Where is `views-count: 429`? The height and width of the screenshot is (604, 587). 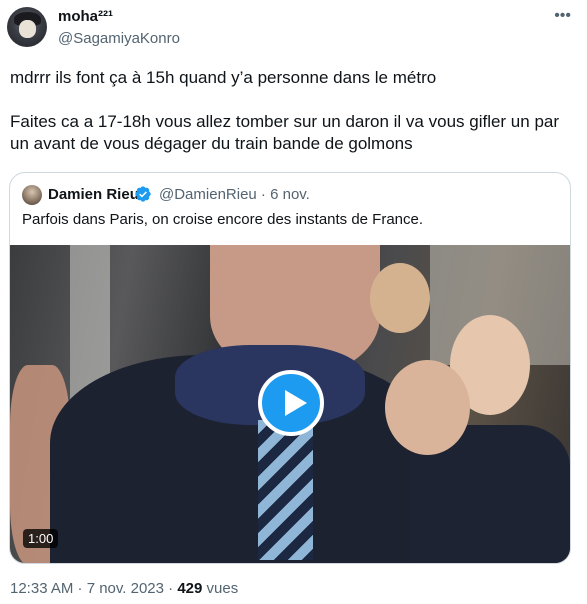
views-count: 429 is located at coordinates (190, 588).